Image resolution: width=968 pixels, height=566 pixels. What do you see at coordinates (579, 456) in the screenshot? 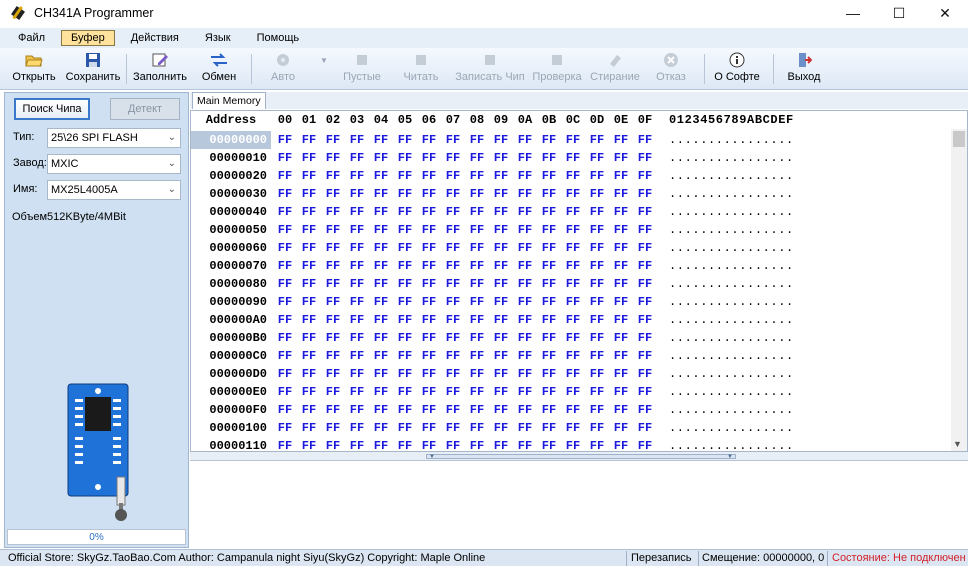
I see `pane-splitter: ▼ ▼` at bounding box center [579, 456].